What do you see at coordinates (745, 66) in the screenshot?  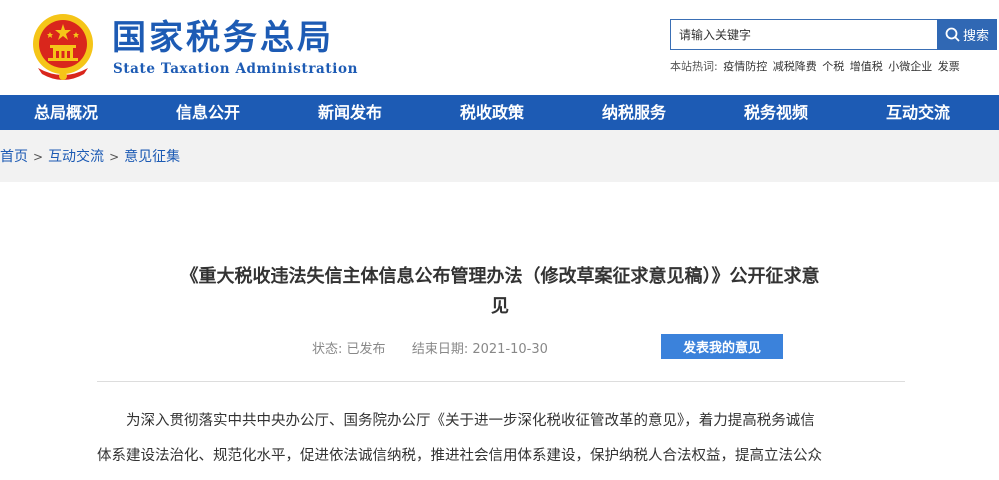 I see `hot-word: 疫情防控` at bounding box center [745, 66].